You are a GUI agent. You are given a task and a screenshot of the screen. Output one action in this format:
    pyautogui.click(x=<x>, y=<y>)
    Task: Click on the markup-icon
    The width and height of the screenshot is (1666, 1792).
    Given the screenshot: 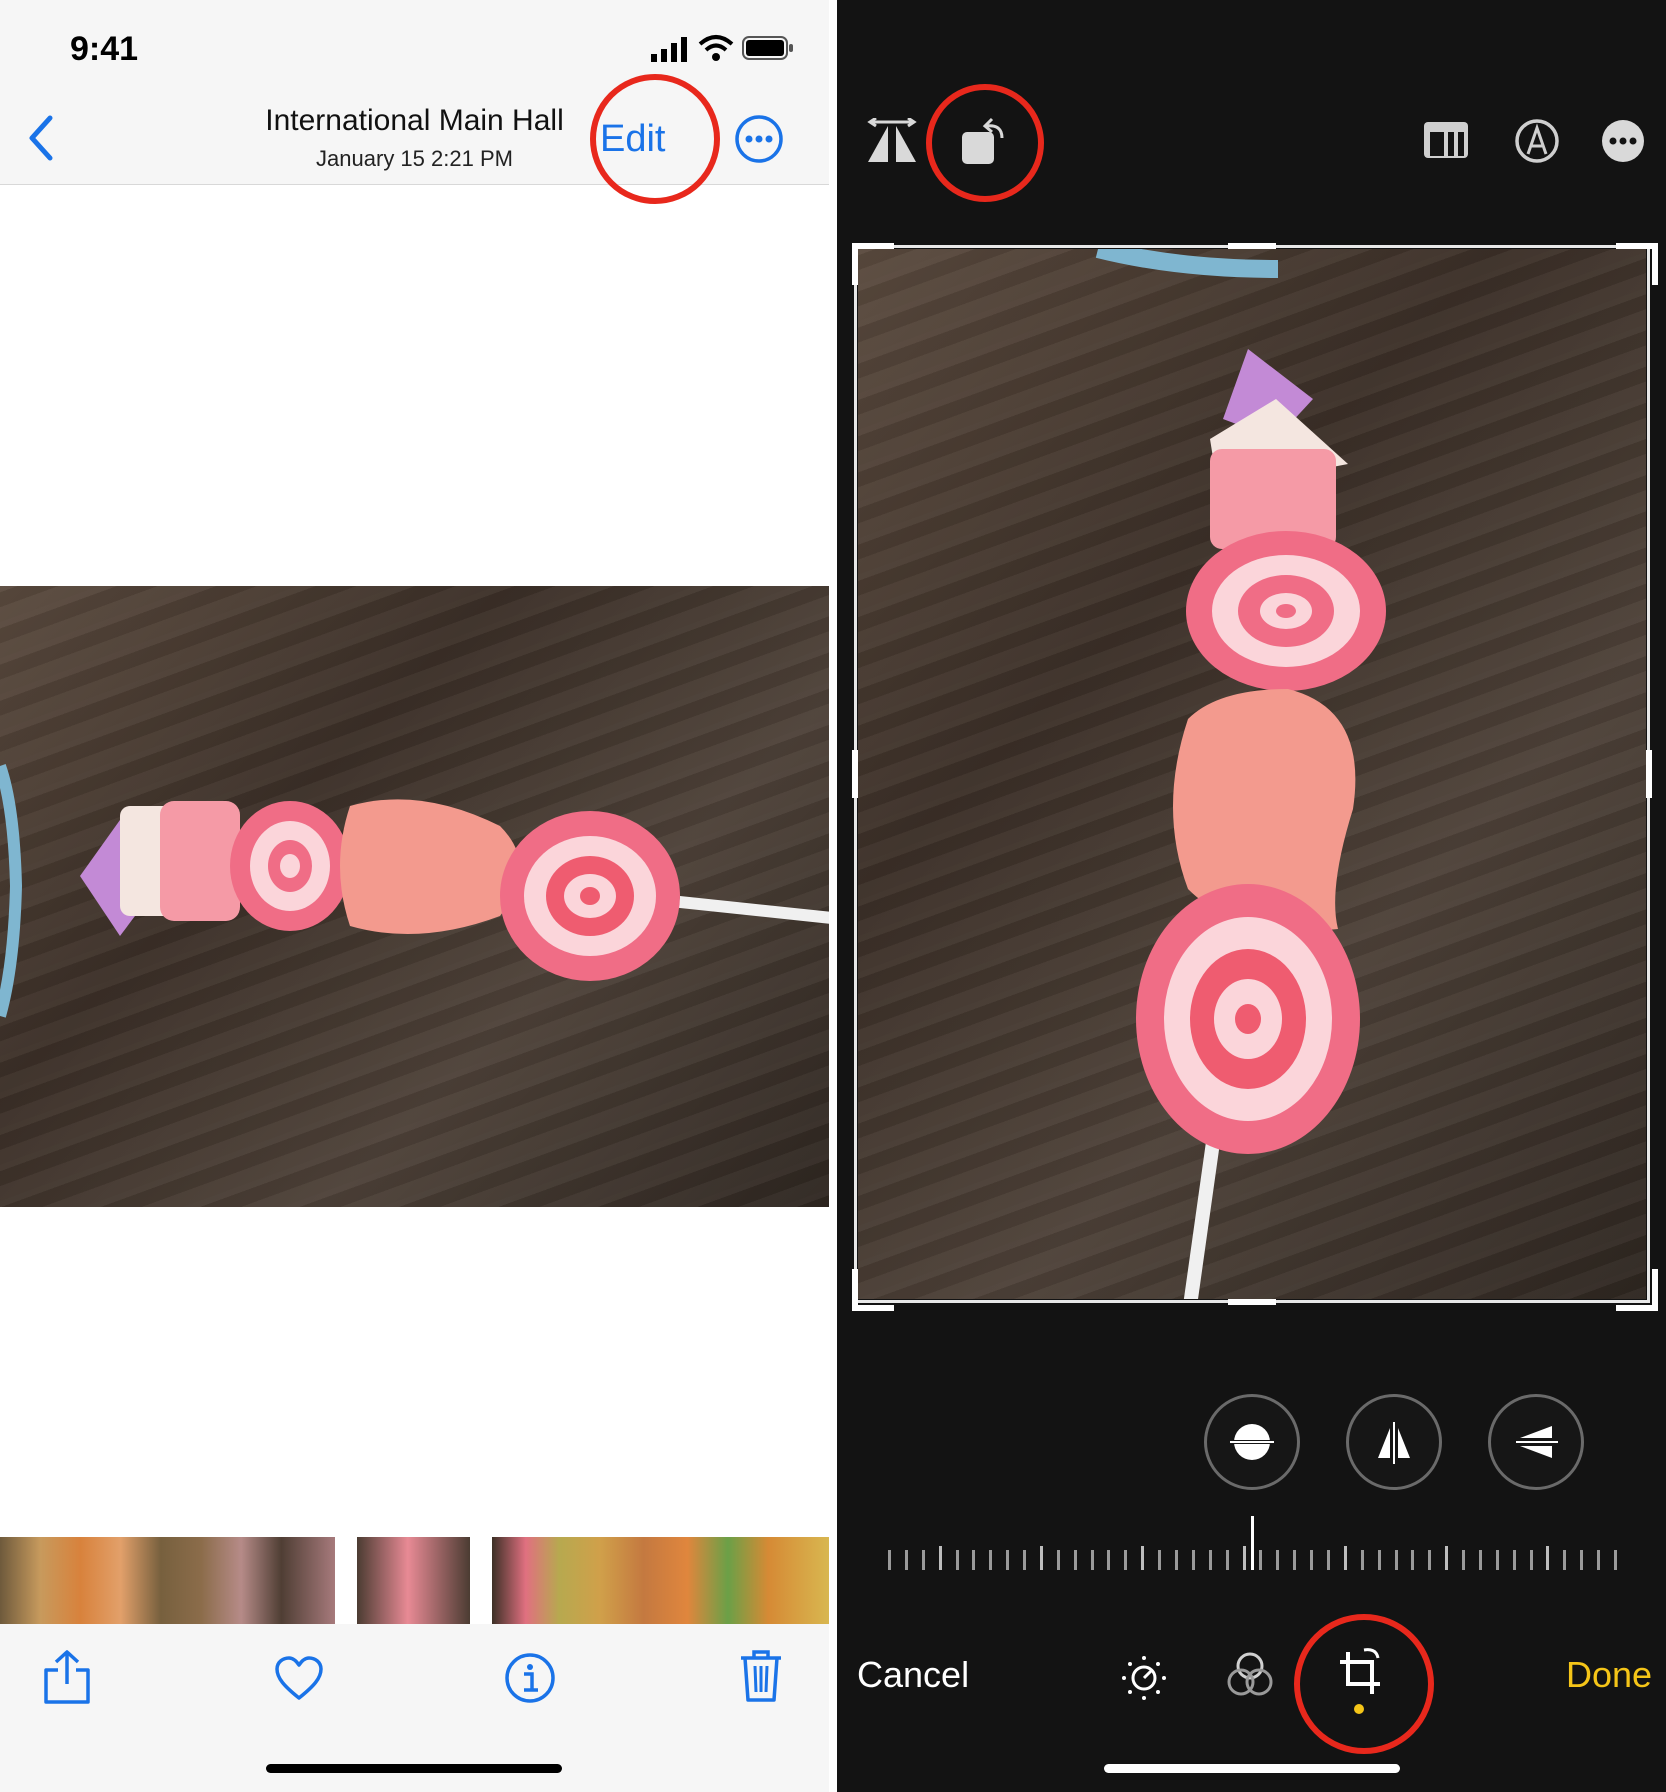 What is the action you would take?
    pyautogui.click(x=1537, y=141)
    